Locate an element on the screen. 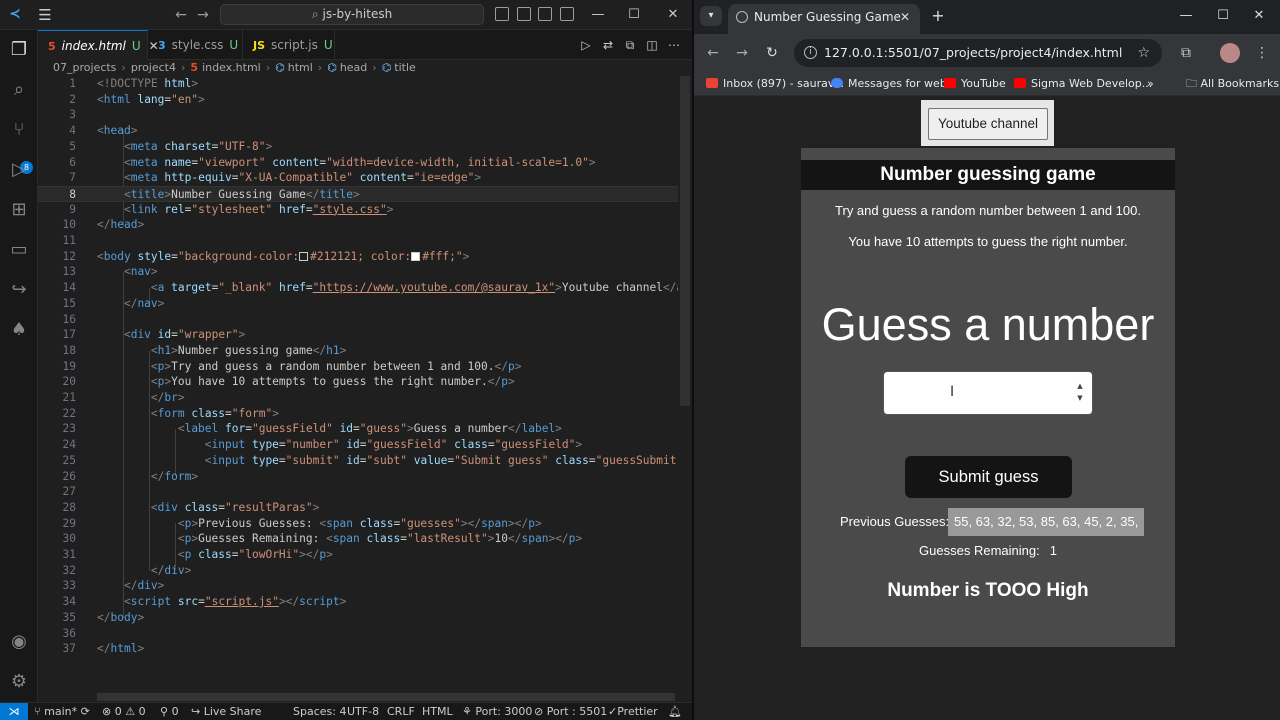 This screenshot has width=1280, height=720. mongodb-leaf-icon: ♠ is located at coordinates (19, 330).